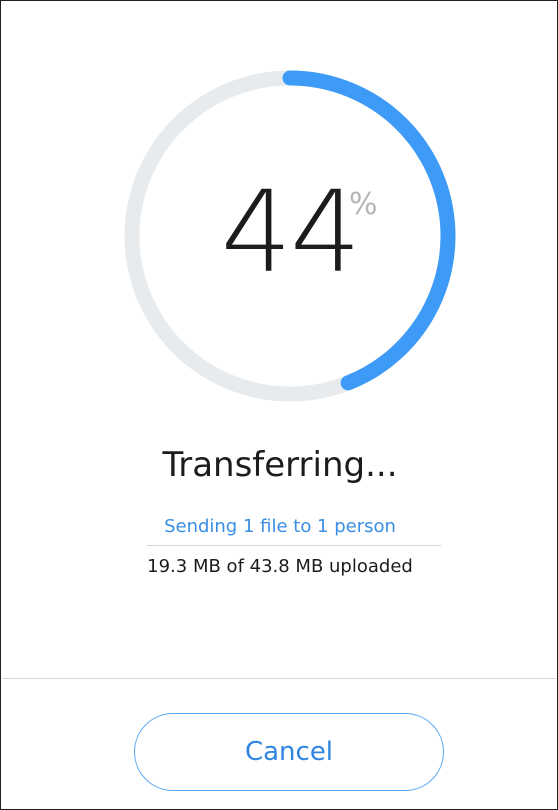 The width and height of the screenshot is (558, 810). Describe the element at coordinates (291, 233) in the screenshot. I see `percent-value: 44` at that location.